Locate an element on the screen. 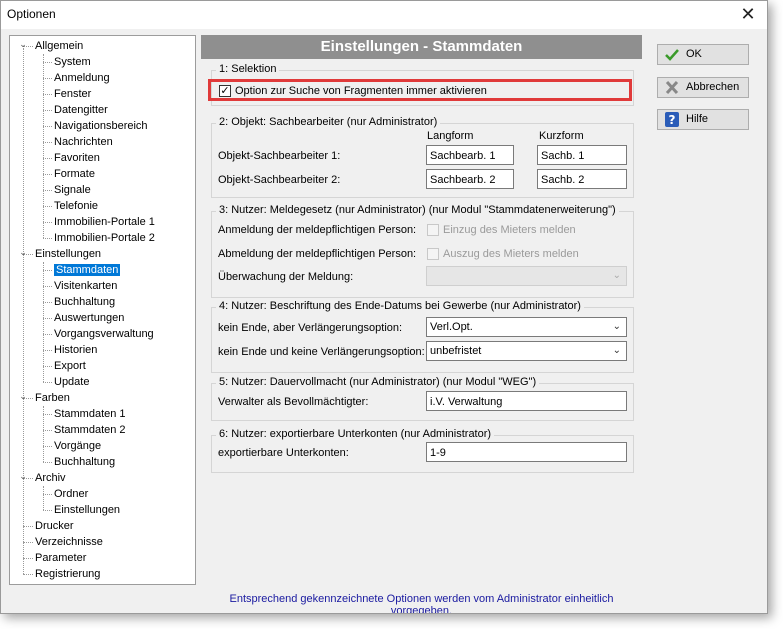 Image resolution: width=783 pixels, height=629 pixels. tree-item-label: Auswertungen is located at coordinates (89, 318).